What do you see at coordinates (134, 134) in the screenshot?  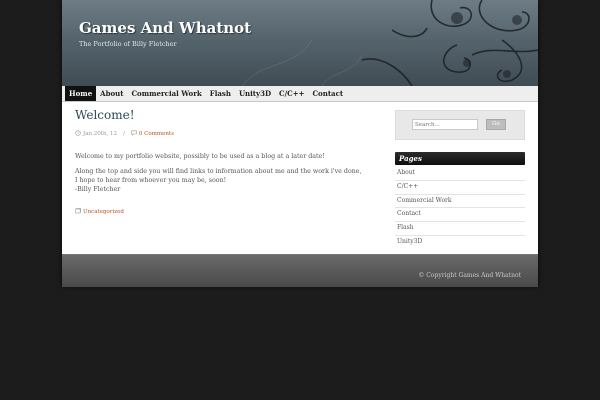 I see `comment-icon` at bounding box center [134, 134].